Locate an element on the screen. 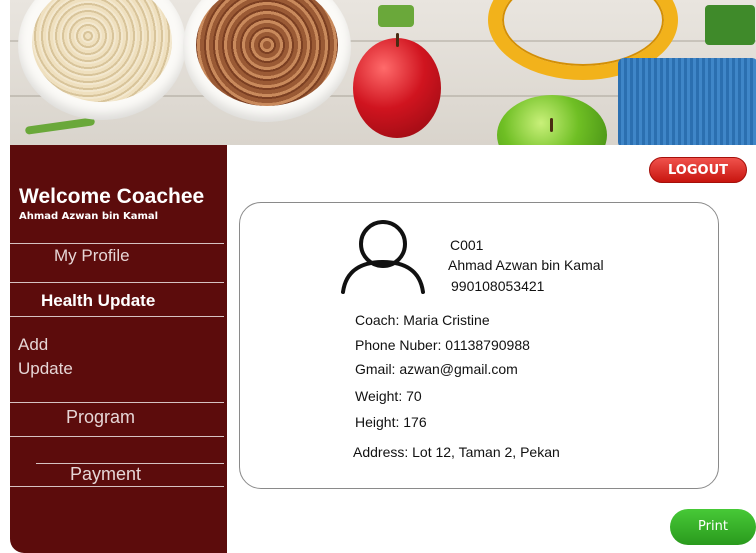  coachee-name: Ahmad Azwan bin Kamal is located at coordinates (526, 265).